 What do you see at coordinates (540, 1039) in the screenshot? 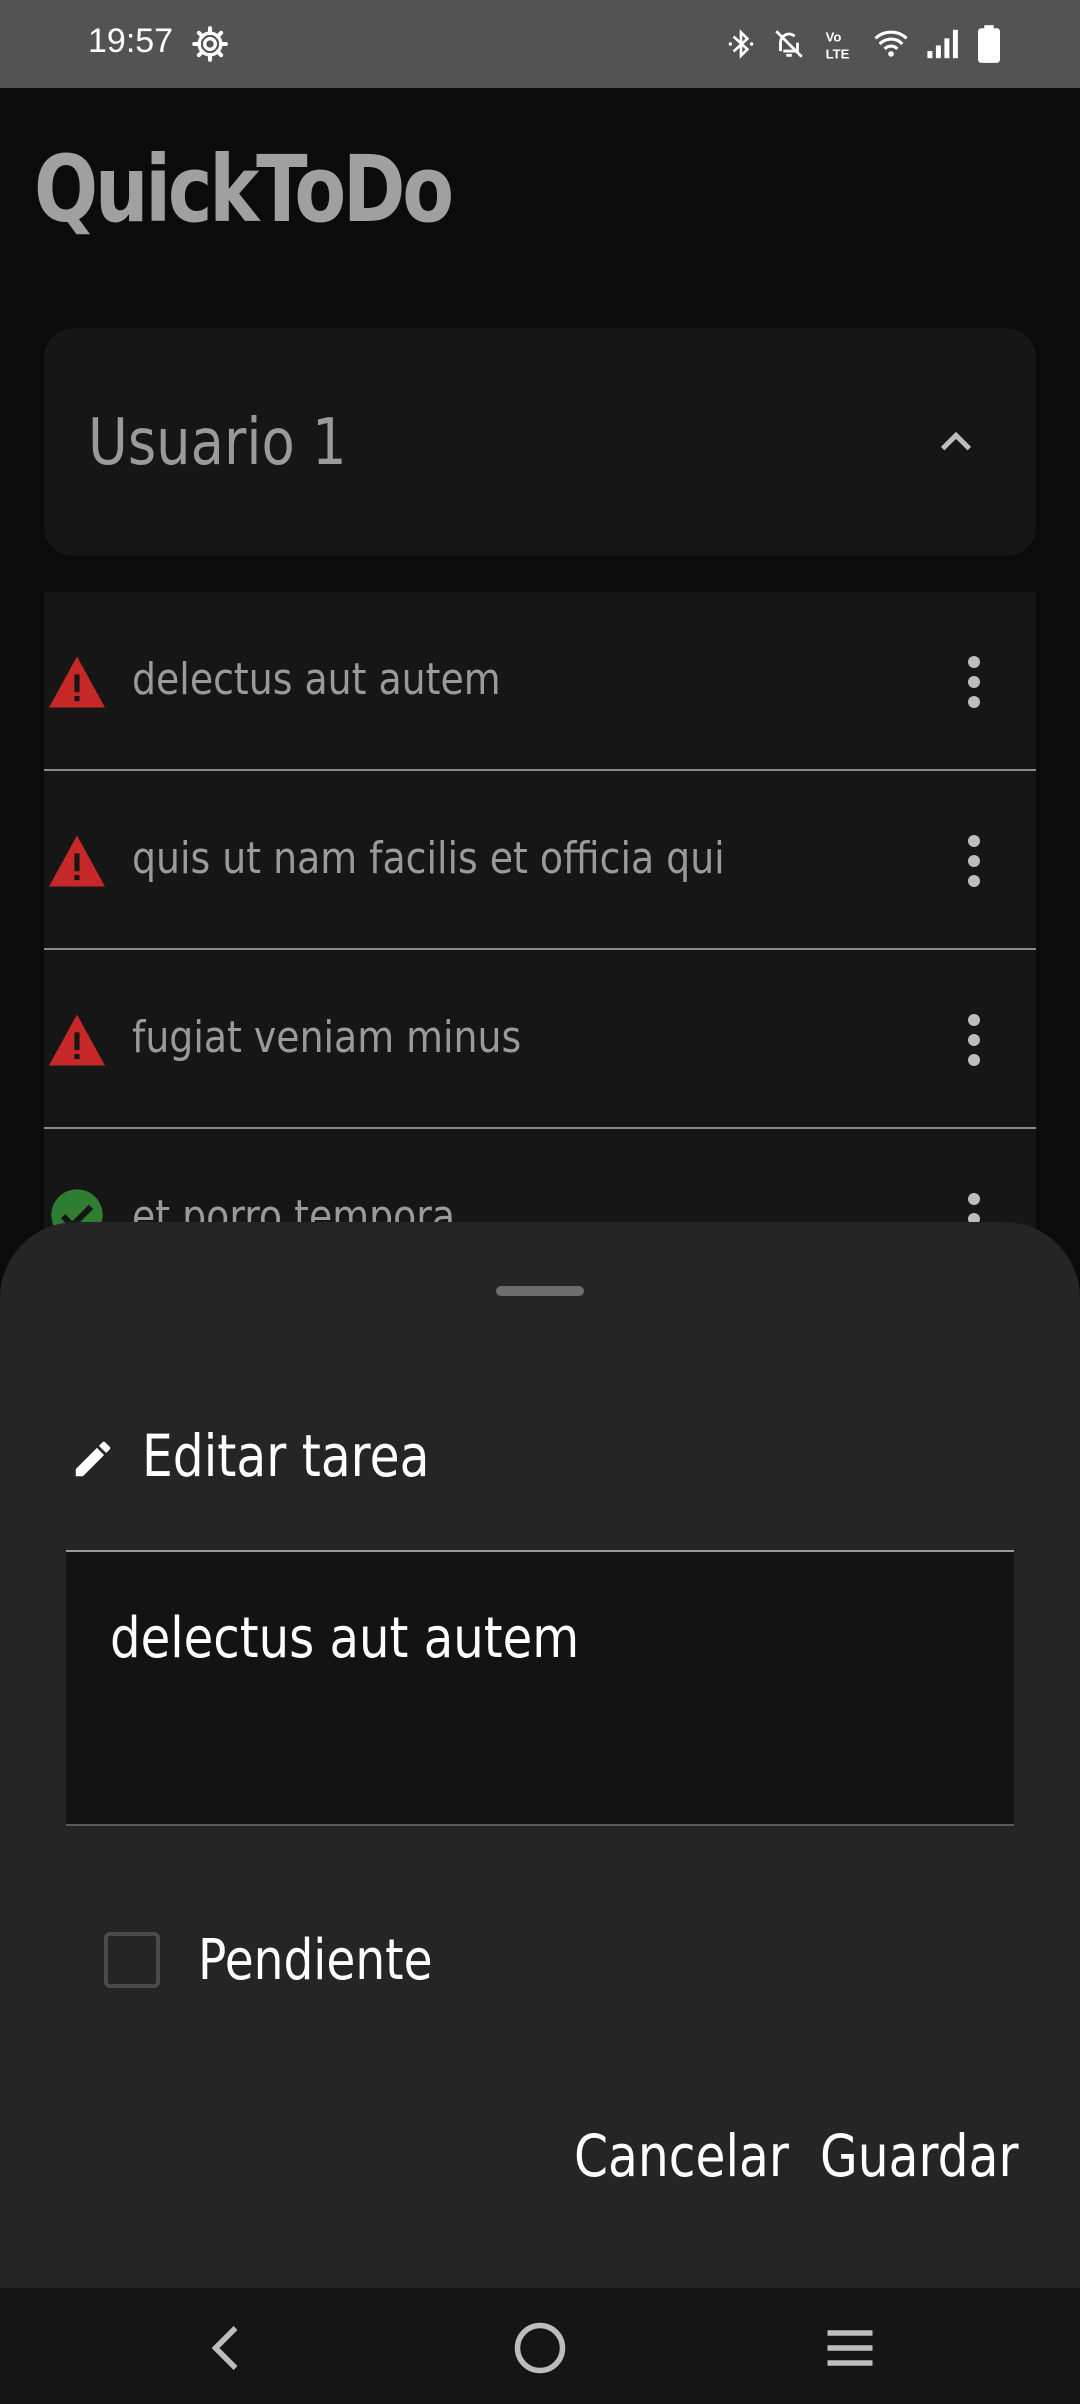
I see `task-row: fugiat veniam minus` at bounding box center [540, 1039].